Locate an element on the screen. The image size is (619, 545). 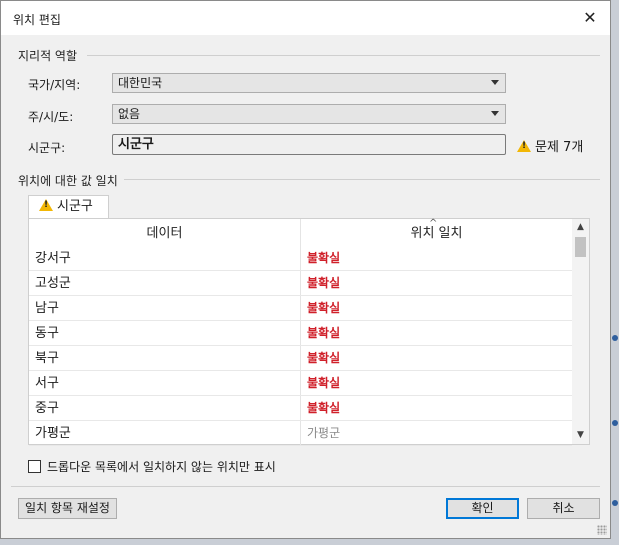
data-cell: 서구 is located at coordinates (47, 383).